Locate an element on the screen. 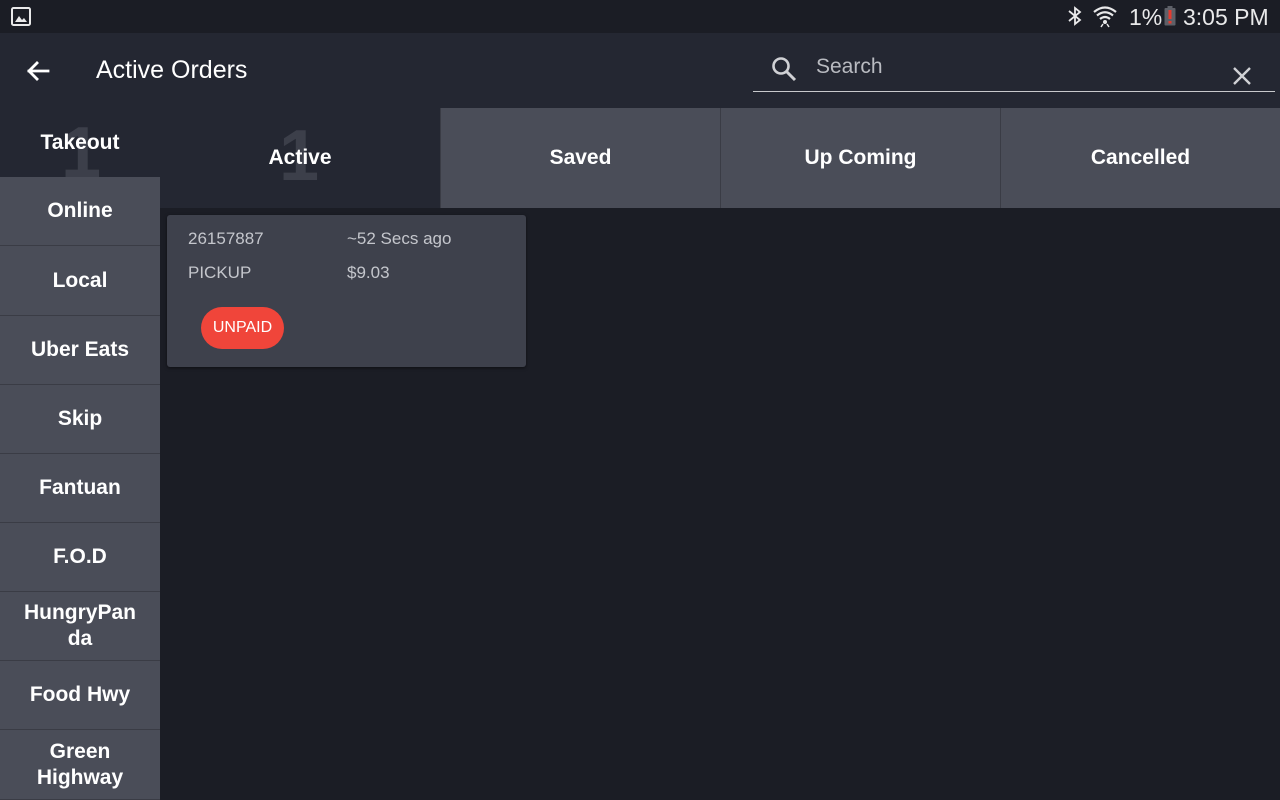 The width and height of the screenshot is (1280, 800). tab-cancelled: Cancelled is located at coordinates (1140, 158).